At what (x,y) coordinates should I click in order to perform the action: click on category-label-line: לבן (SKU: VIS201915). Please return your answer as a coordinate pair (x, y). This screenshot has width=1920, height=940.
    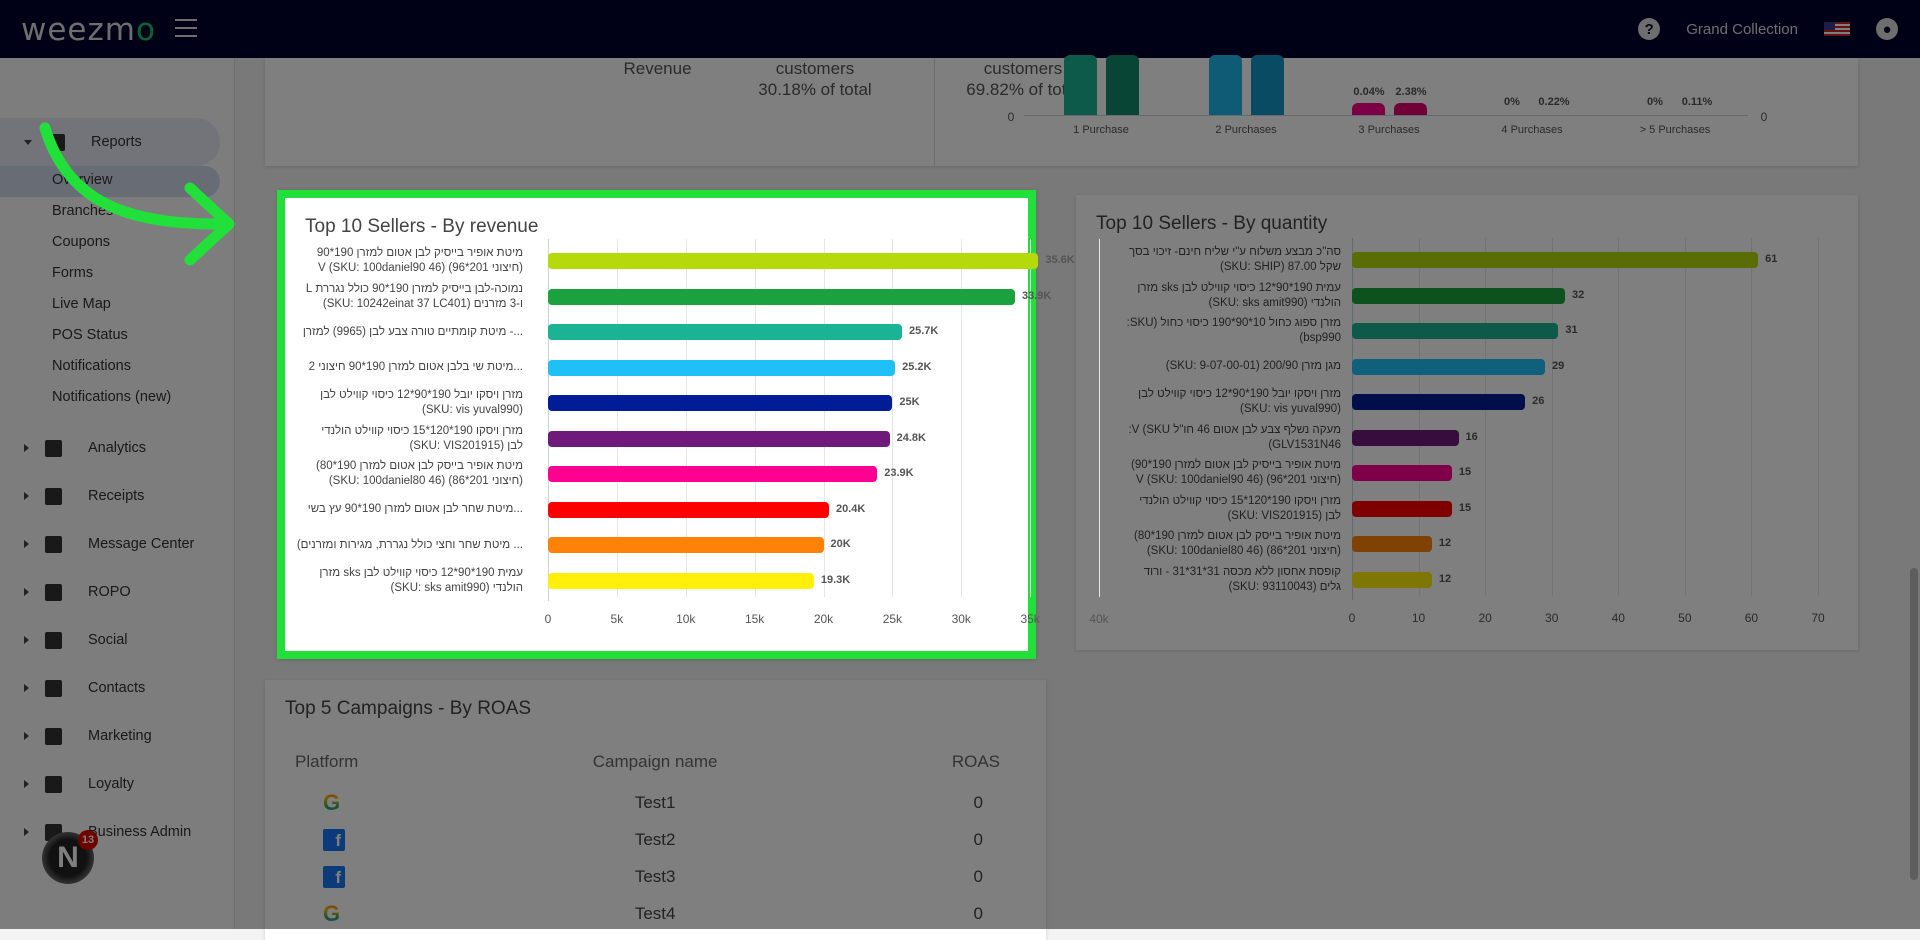
    Looking at the image, I should click on (466, 445).